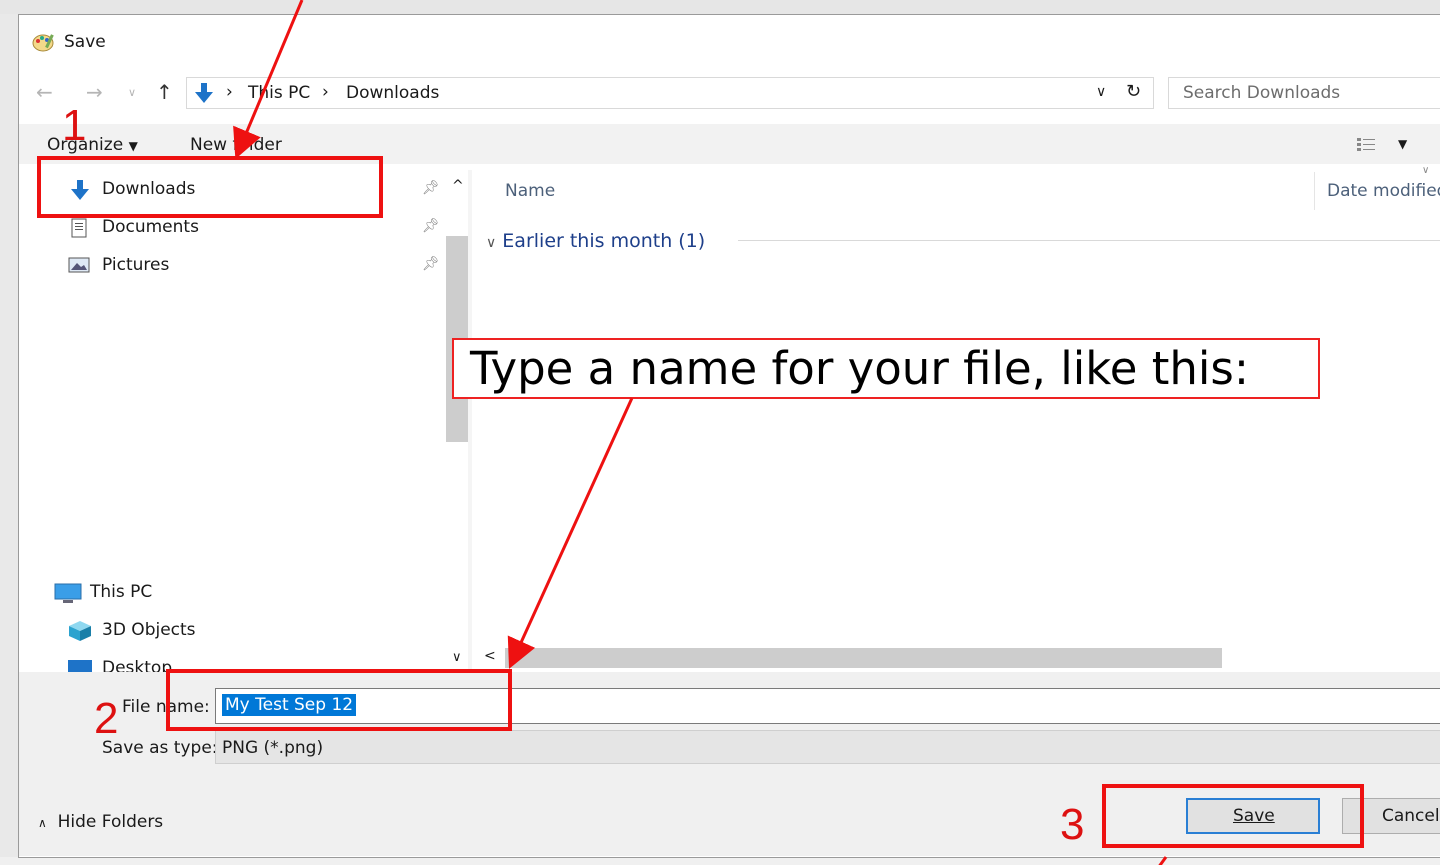  I want to click on annotation-box-downloads, so click(210, 187).